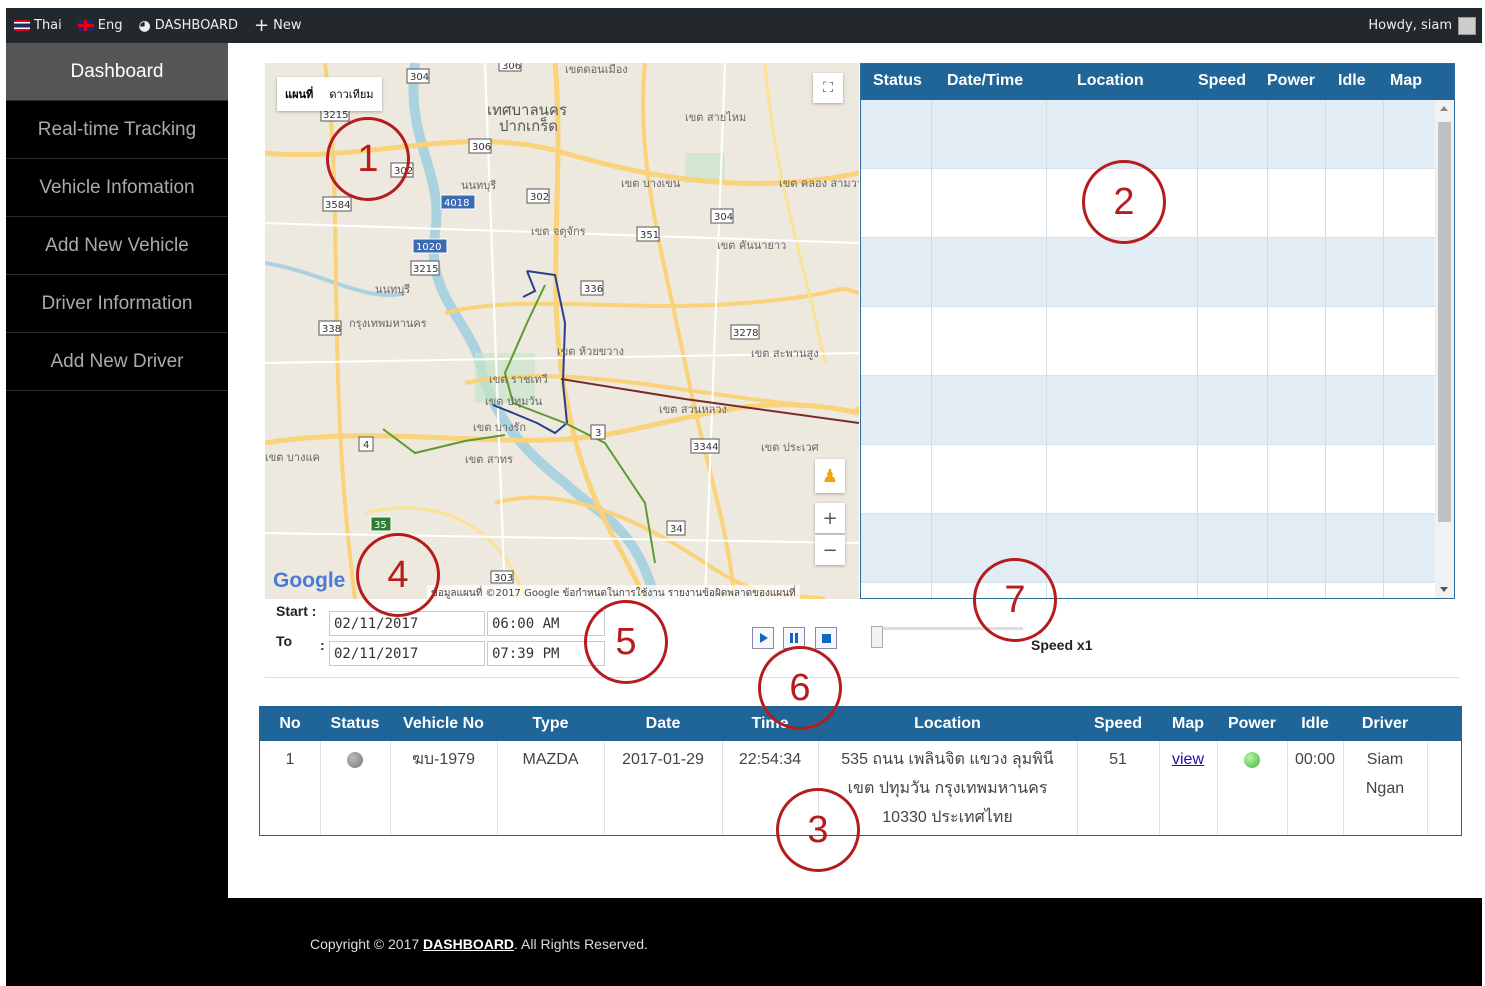  Describe the element at coordinates (368, 159) in the screenshot. I see `annotation-1: 1` at that location.